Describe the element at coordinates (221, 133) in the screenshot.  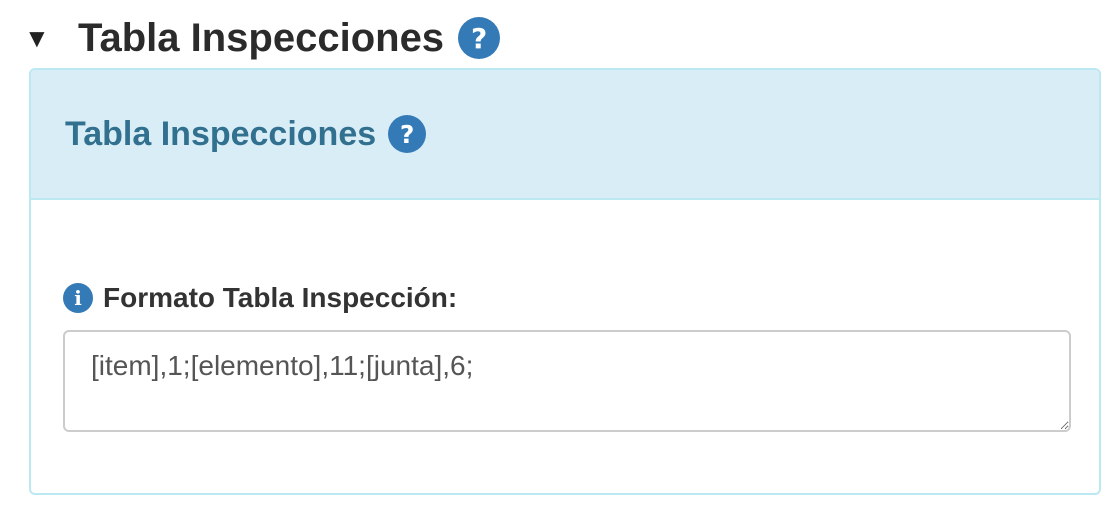
I see `panel-title: Tabla Inspecciones` at that location.